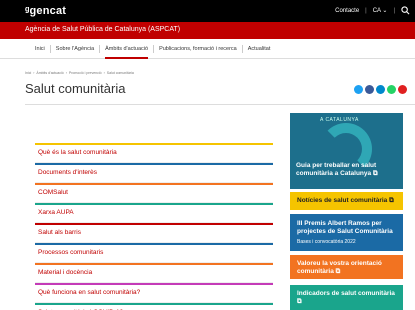 This screenshot has width=415, height=310. I want to click on menu-item: Documents d'interès, so click(154, 173).